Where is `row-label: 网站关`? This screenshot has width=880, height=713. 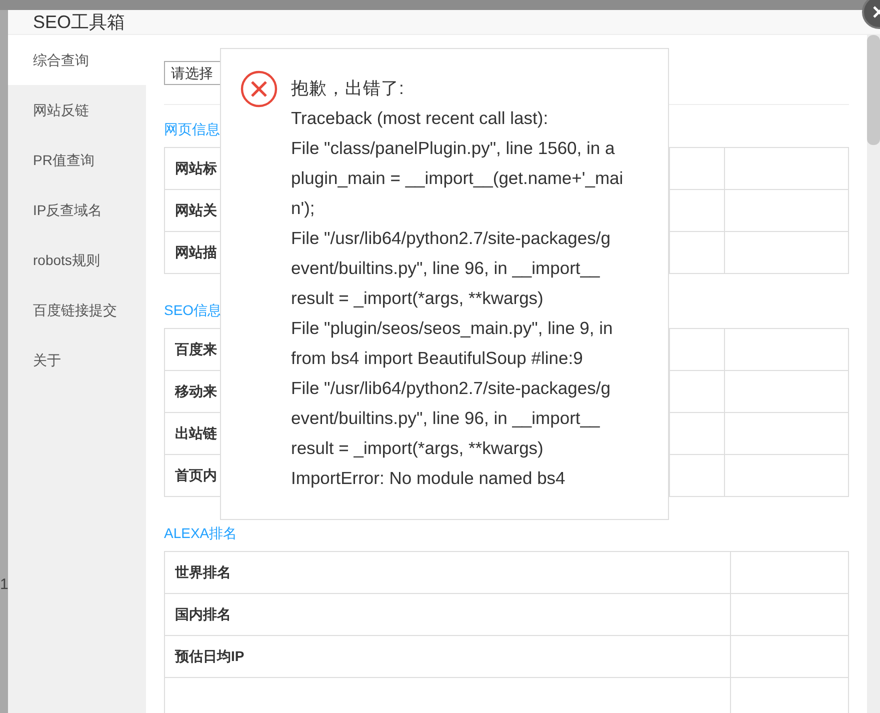
row-label: 网站关 is located at coordinates (196, 211).